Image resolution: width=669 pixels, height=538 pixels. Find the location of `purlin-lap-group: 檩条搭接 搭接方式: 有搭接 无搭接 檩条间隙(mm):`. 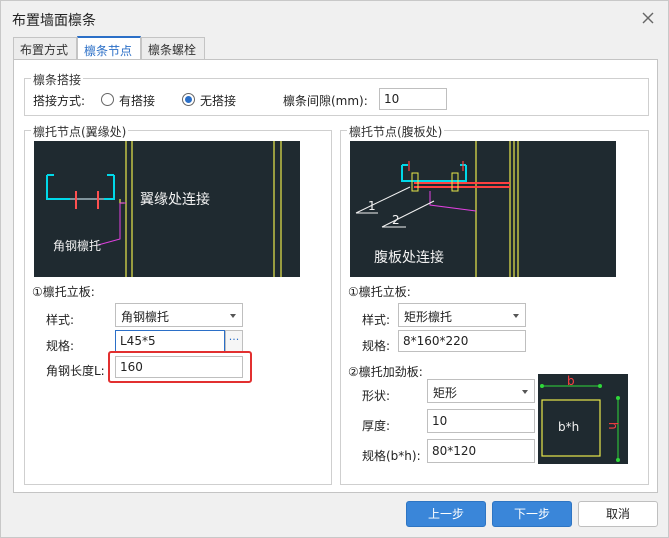

purlin-lap-group: 檩条搭接 搭接方式: 有搭接 无搭接 檩条间隙(mm): is located at coordinates (336, 93).